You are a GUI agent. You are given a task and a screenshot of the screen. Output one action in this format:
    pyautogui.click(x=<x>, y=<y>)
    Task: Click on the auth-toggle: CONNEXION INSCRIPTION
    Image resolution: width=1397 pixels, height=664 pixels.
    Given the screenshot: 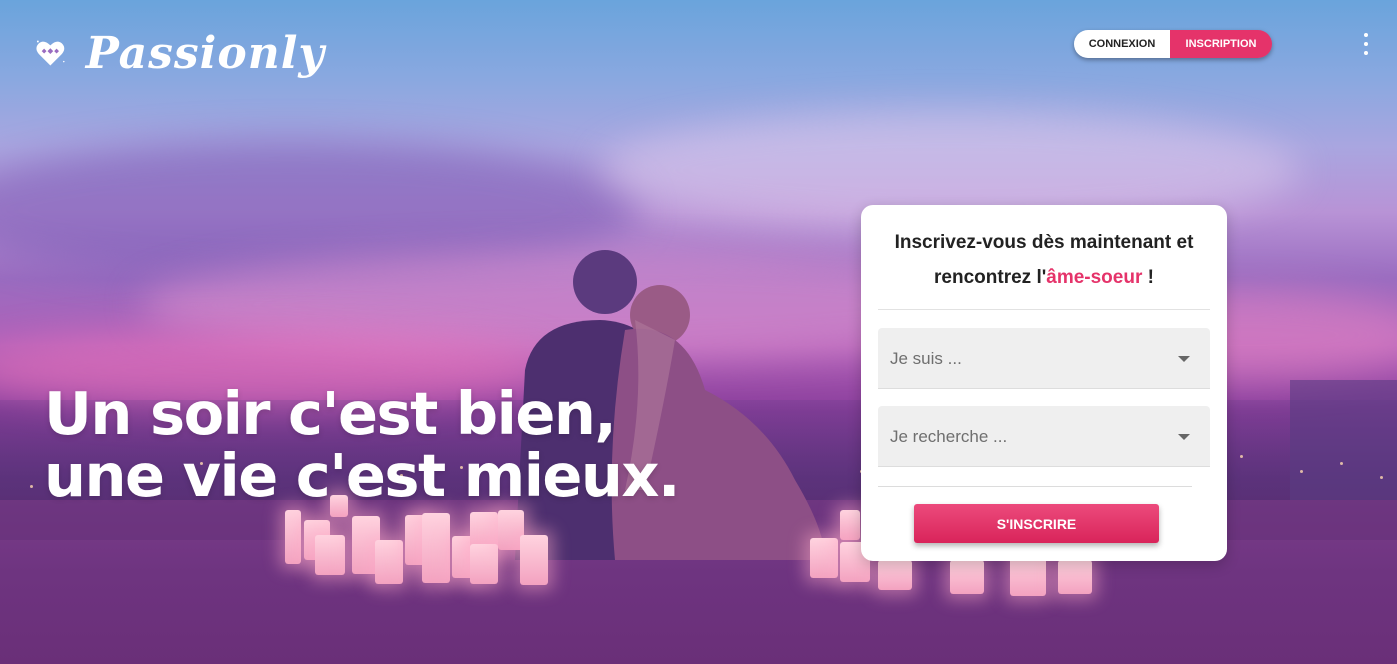 What is the action you would take?
    pyautogui.click(x=1173, y=44)
    